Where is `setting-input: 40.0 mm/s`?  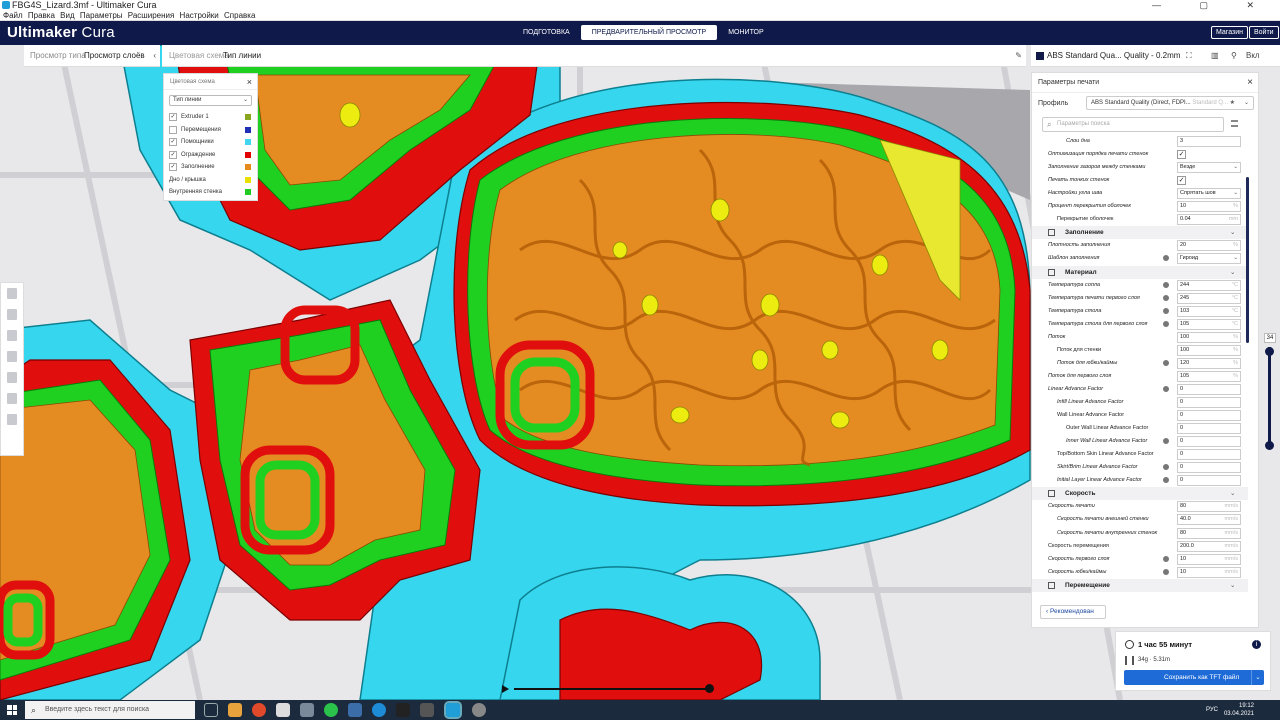
setting-input: 40.0 mm/s is located at coordinates (1209, 520).